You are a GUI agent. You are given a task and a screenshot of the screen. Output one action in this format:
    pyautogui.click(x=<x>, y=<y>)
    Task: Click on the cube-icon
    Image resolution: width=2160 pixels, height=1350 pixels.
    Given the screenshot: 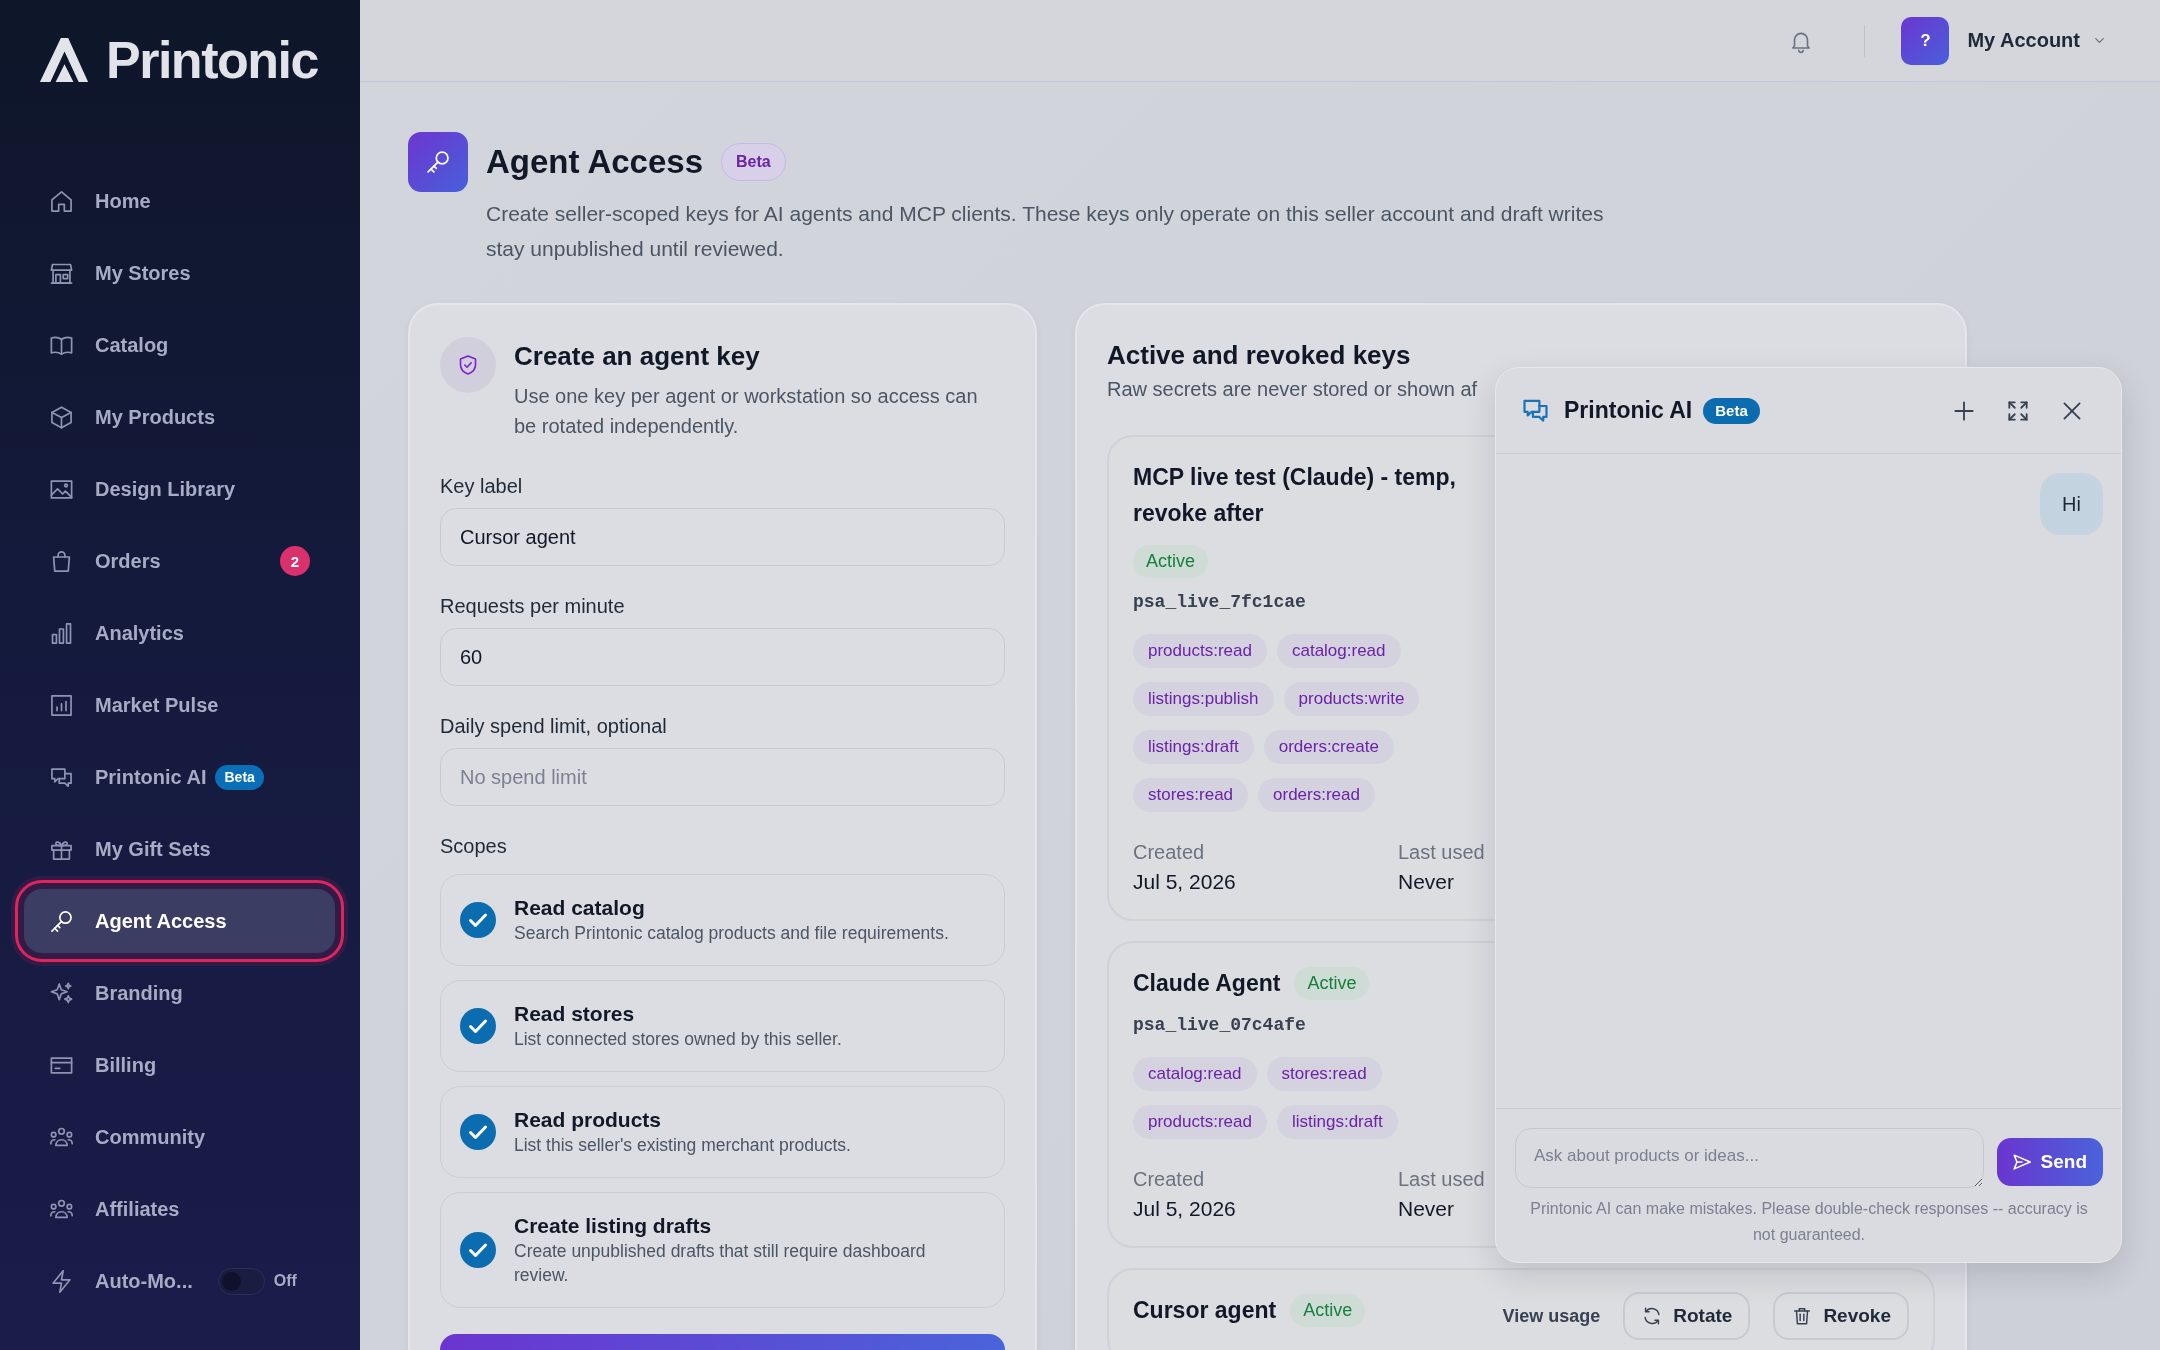 What is the action you would take?
    pyautogui.click(x=61, y=417)
    